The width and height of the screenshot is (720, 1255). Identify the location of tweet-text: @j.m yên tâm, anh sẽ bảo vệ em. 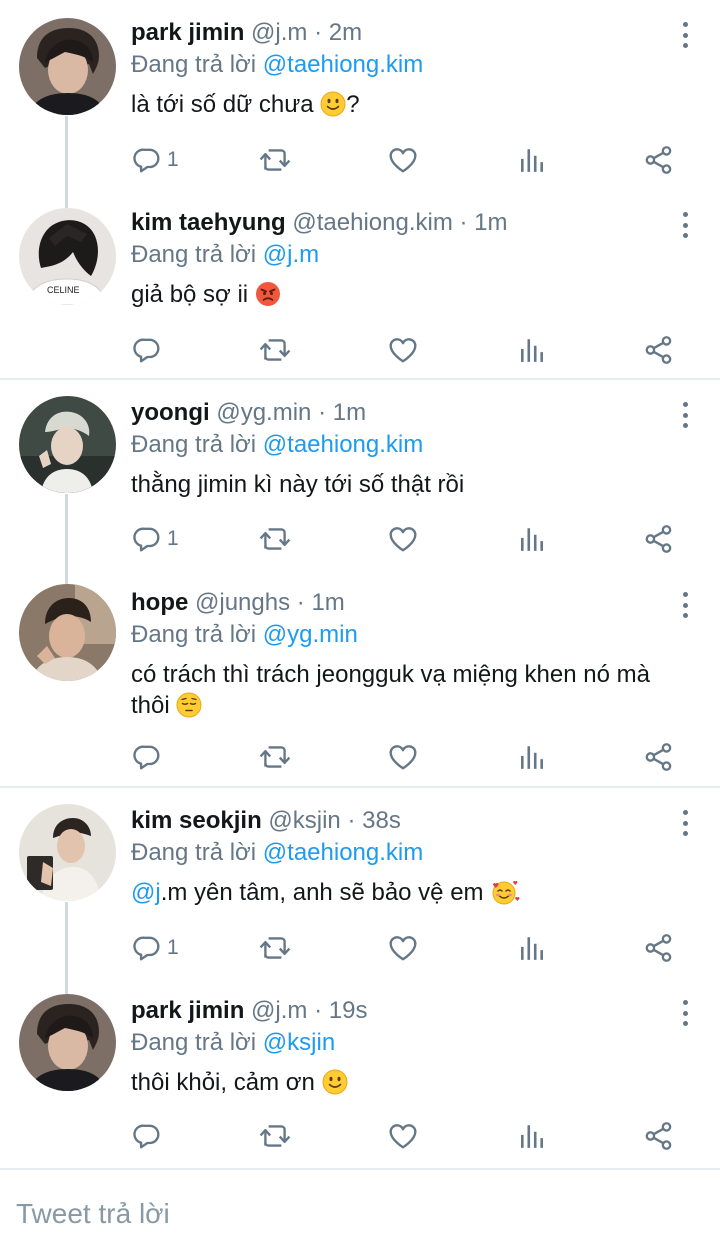
(395, 892).